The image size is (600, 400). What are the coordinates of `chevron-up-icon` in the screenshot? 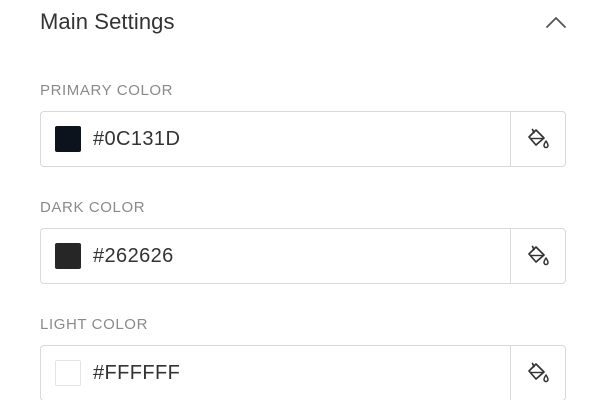 It's located at (556, 22).